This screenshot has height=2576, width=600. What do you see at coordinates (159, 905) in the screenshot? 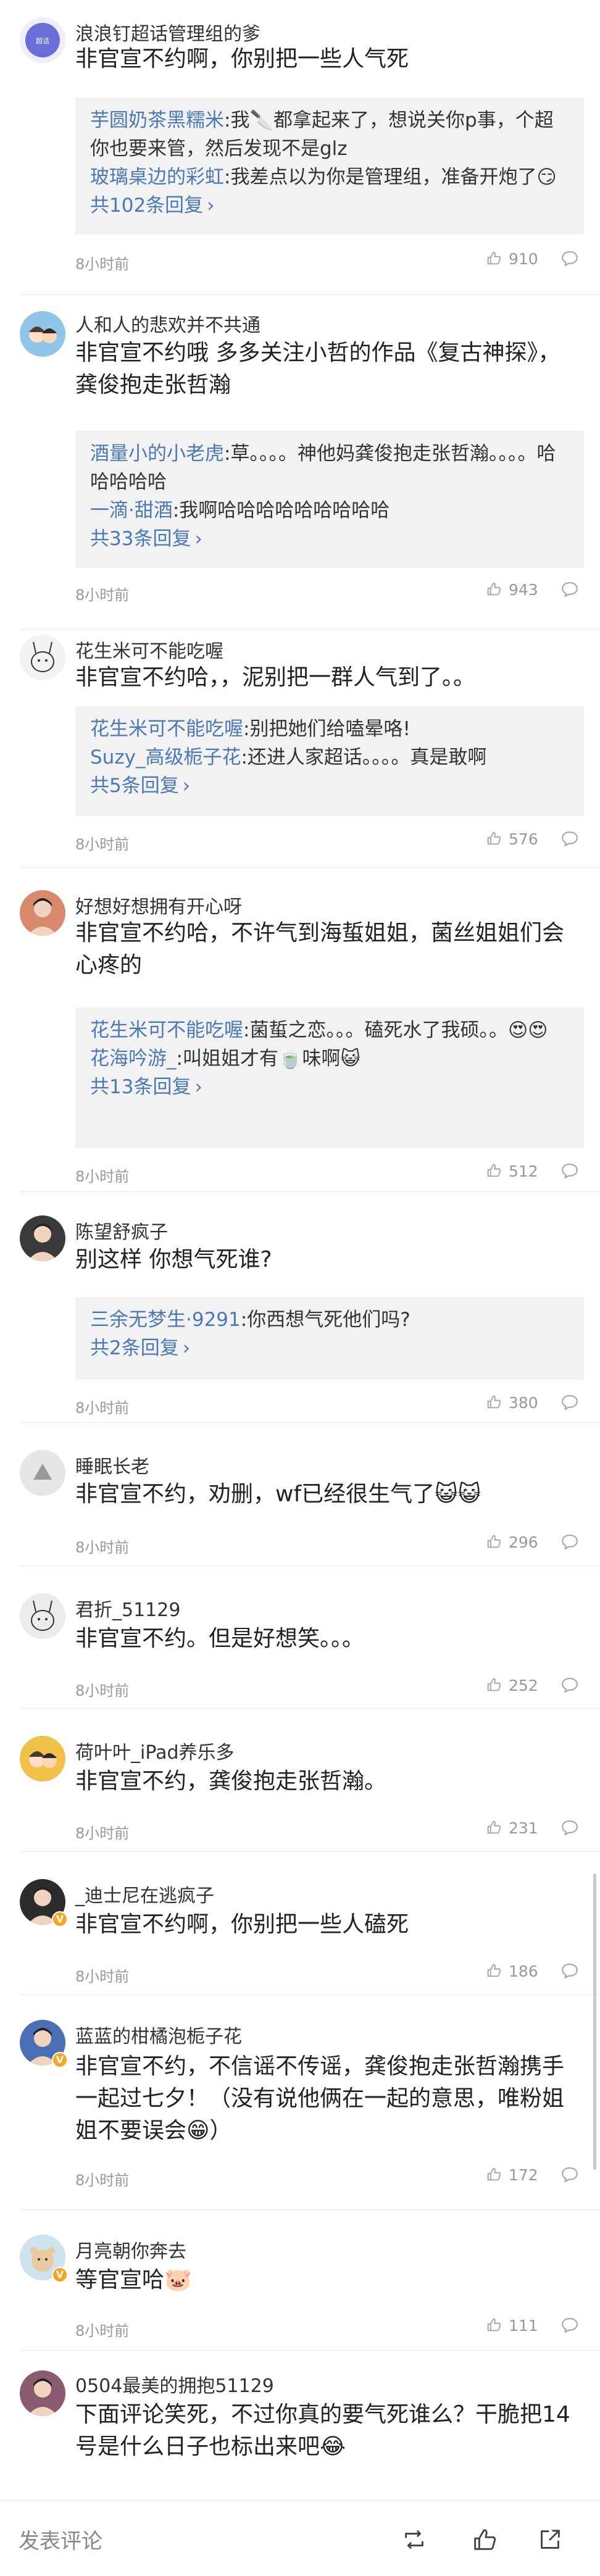
I see `comment-username: 好想好想拥有开心呀` at bounding box center [159, 905].